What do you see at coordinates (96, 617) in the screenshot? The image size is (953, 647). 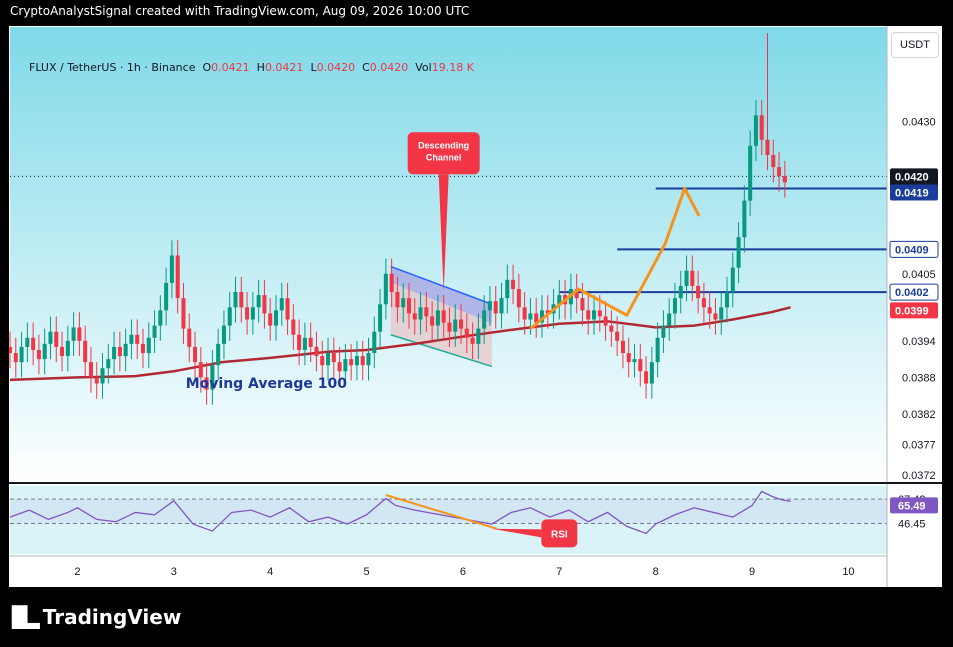 I see `tradingview-logo: █▂ TradingView` at bounding box center [96, 617].